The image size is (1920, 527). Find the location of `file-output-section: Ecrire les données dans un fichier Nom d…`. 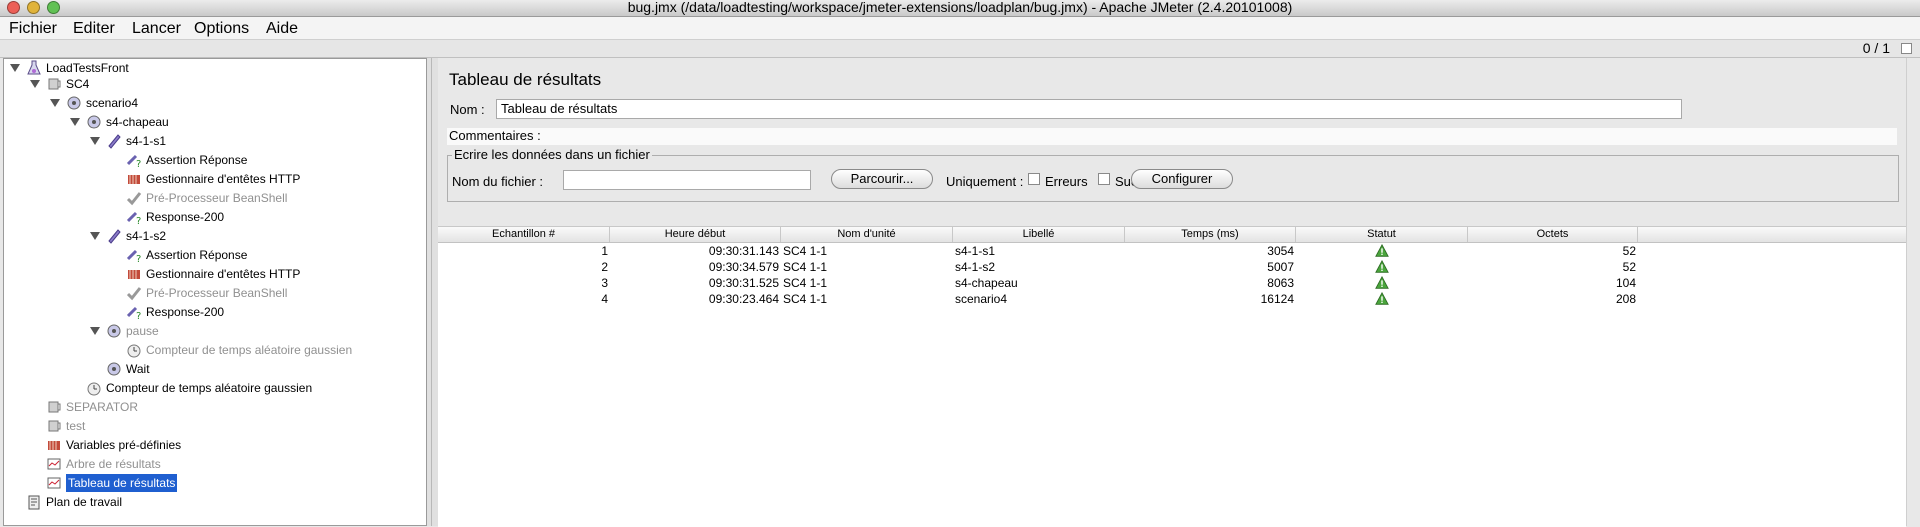

file-output-section: Ecrire les données dans un fichier Nom d… is located at coordinates (1173, 174).